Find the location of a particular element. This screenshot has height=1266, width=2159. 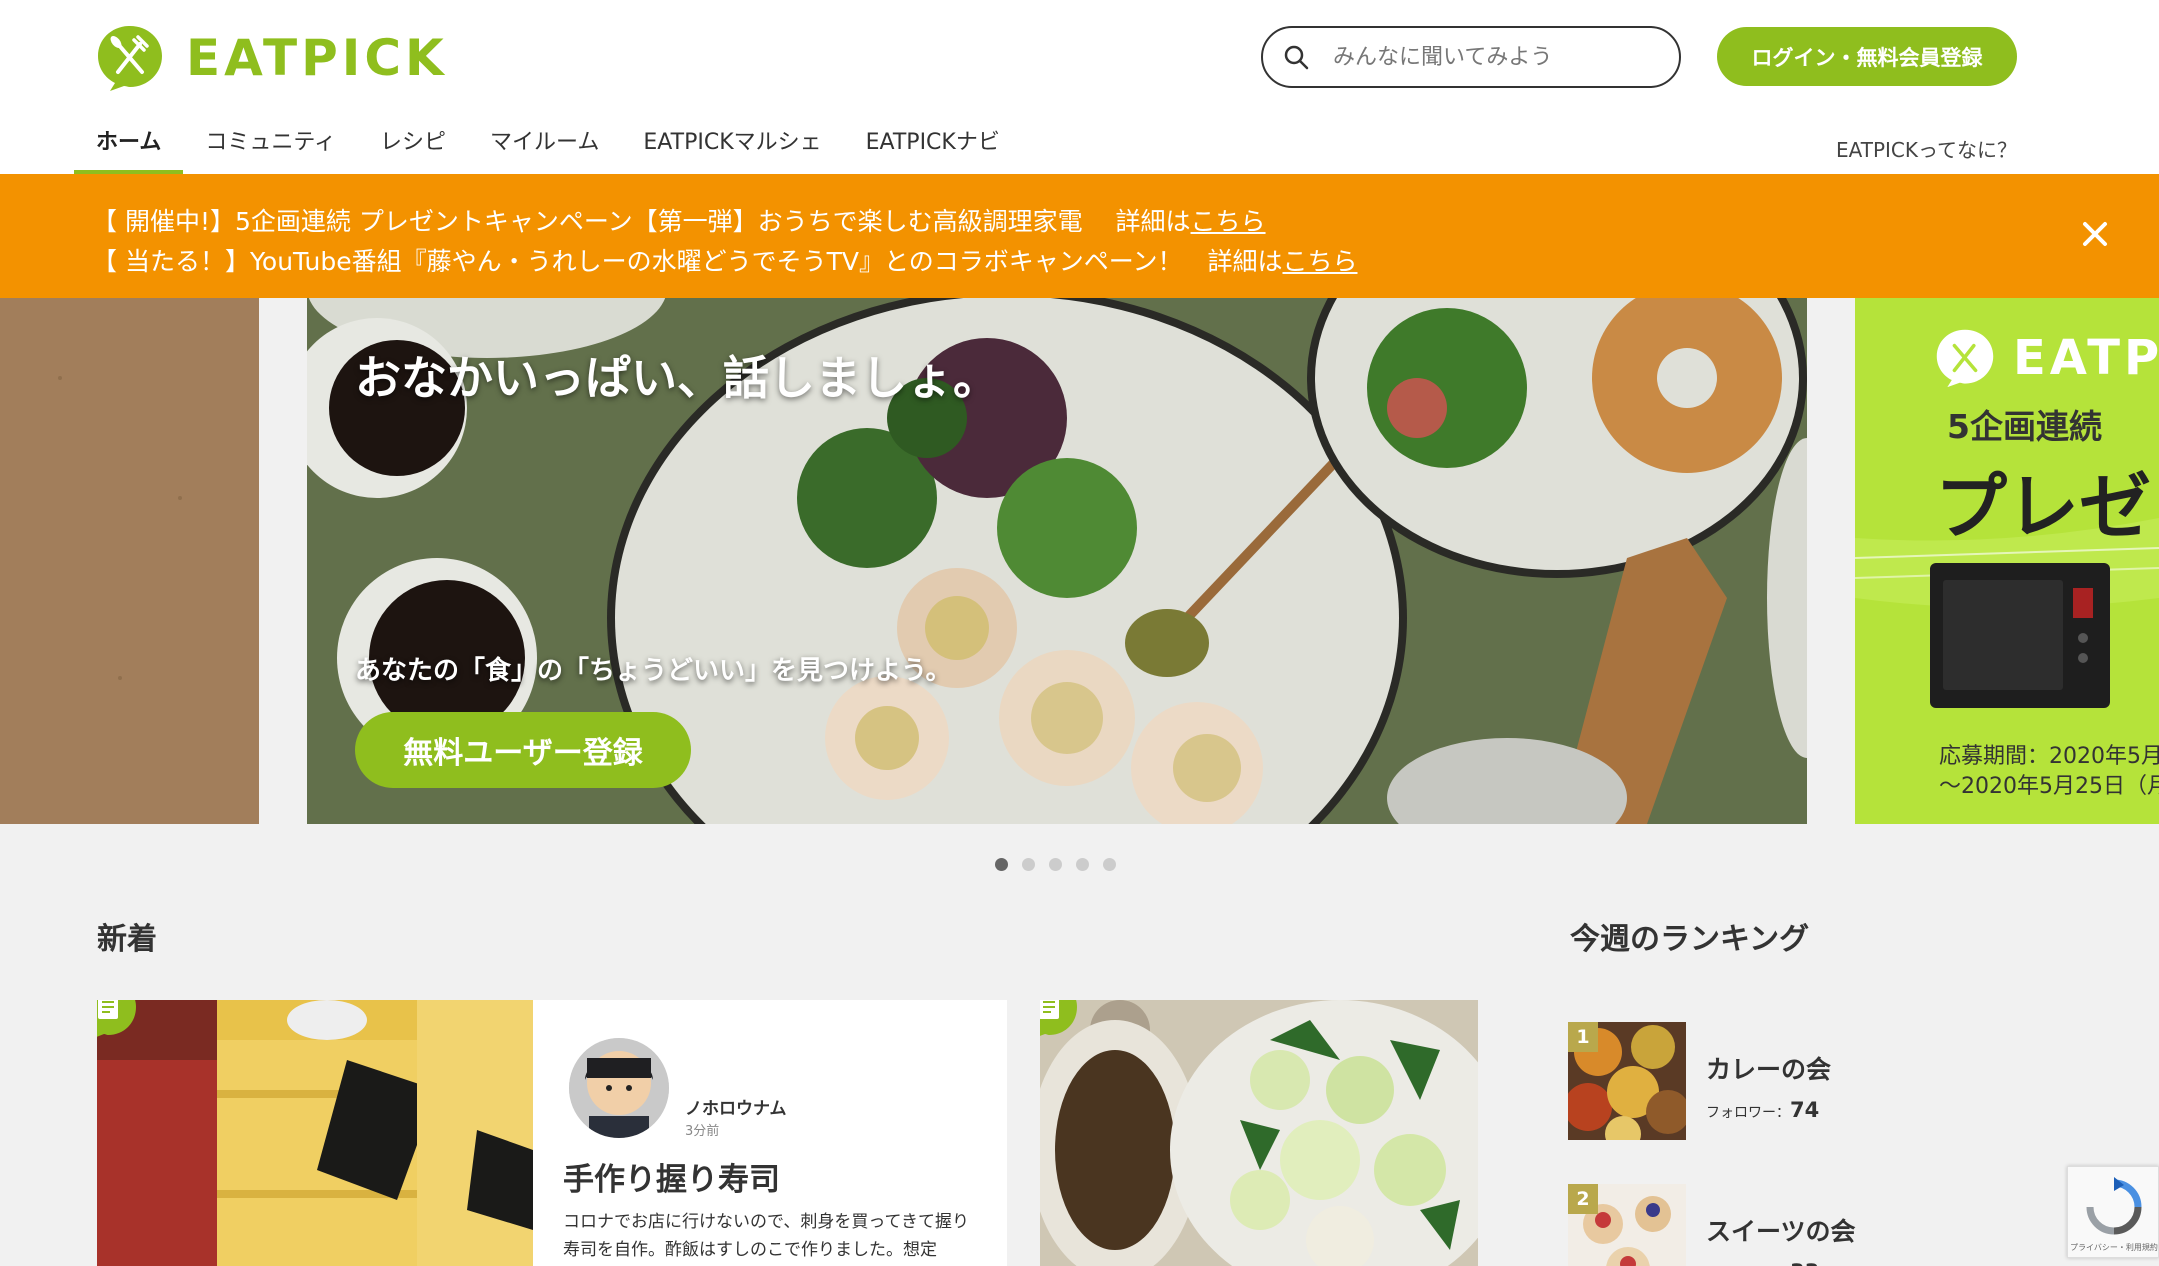

kraft-paper-image is located at coordinates (129, 561).